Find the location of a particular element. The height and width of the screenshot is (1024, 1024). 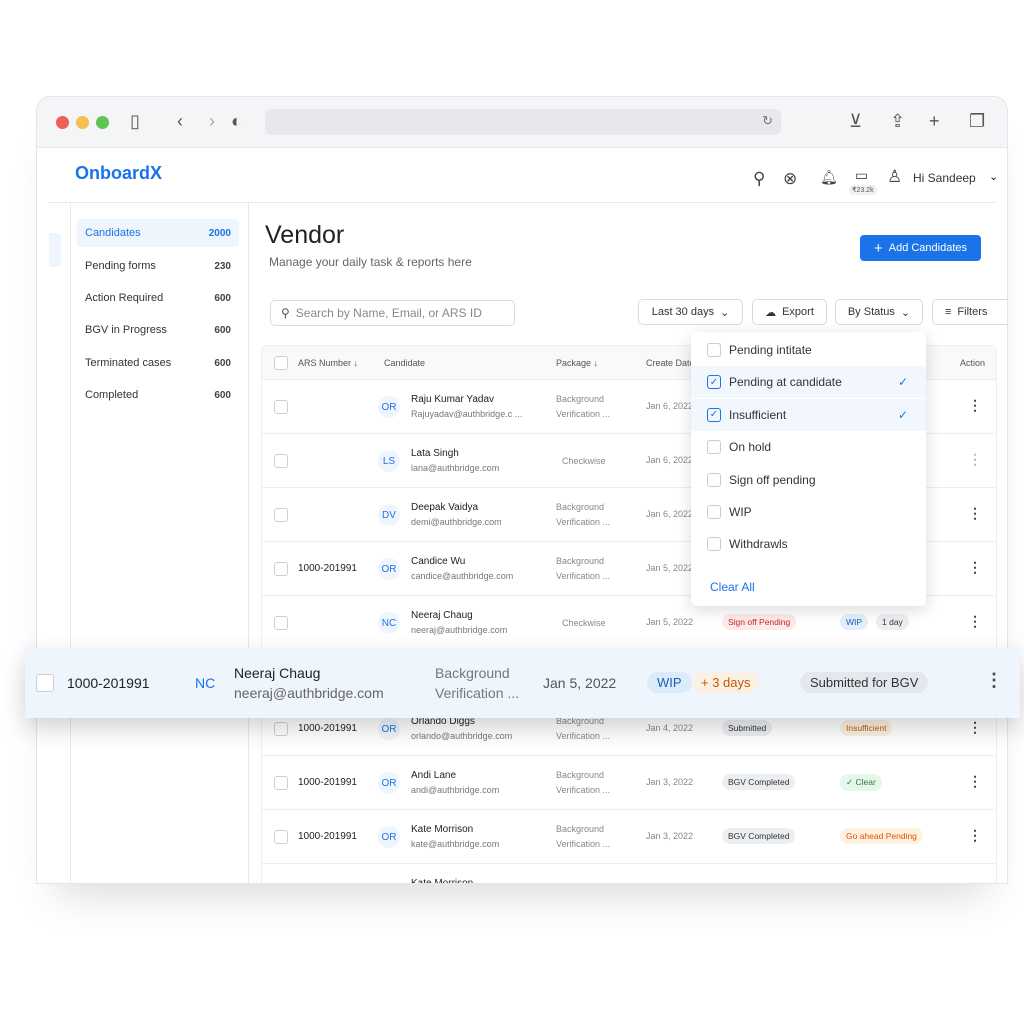

sidebar-item-completed: Completed 600 is located at coordinates (158, 395).